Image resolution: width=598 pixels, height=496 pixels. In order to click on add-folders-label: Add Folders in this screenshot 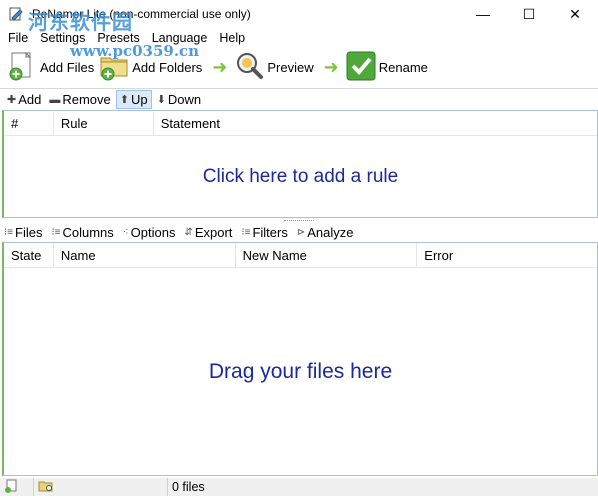, I will do `click(167, 67)`.